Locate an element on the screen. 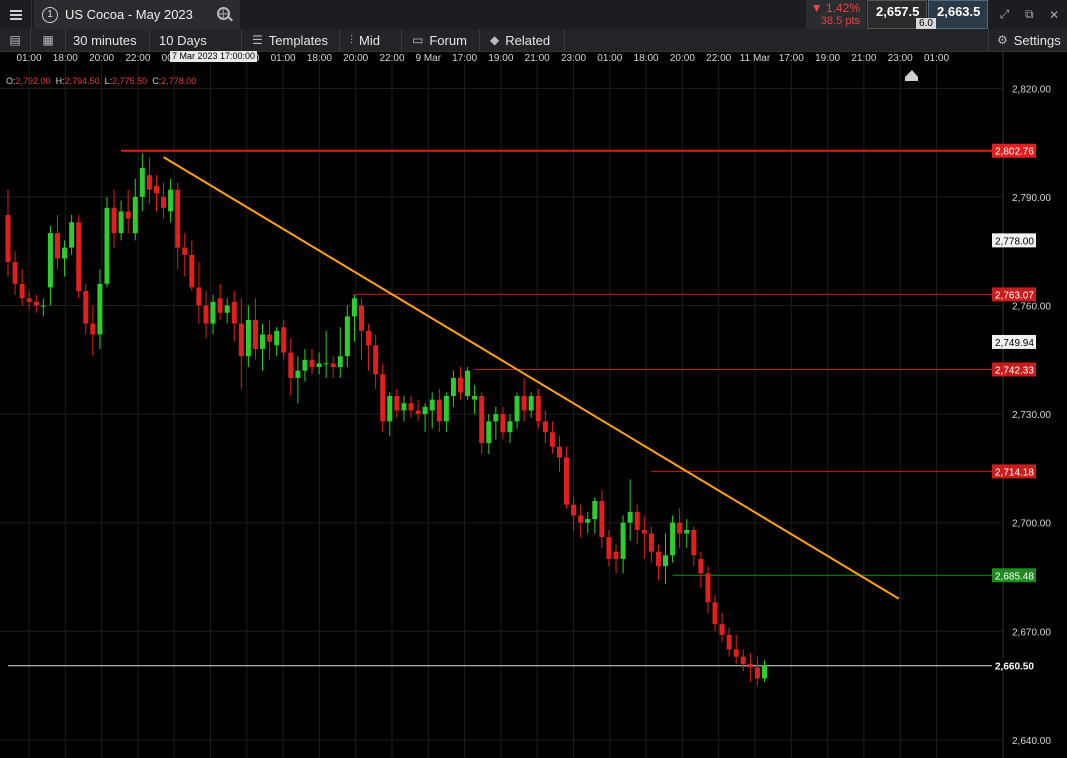  y-tick-label: 2,790.00 is located at coordinates (1031, 198).